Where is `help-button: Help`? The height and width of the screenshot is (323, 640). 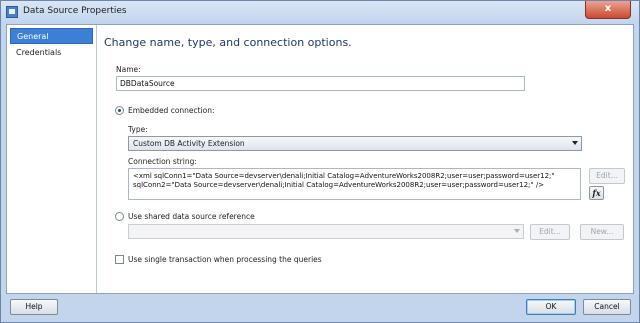 help-button: Help is located at coordinates (34, 307).